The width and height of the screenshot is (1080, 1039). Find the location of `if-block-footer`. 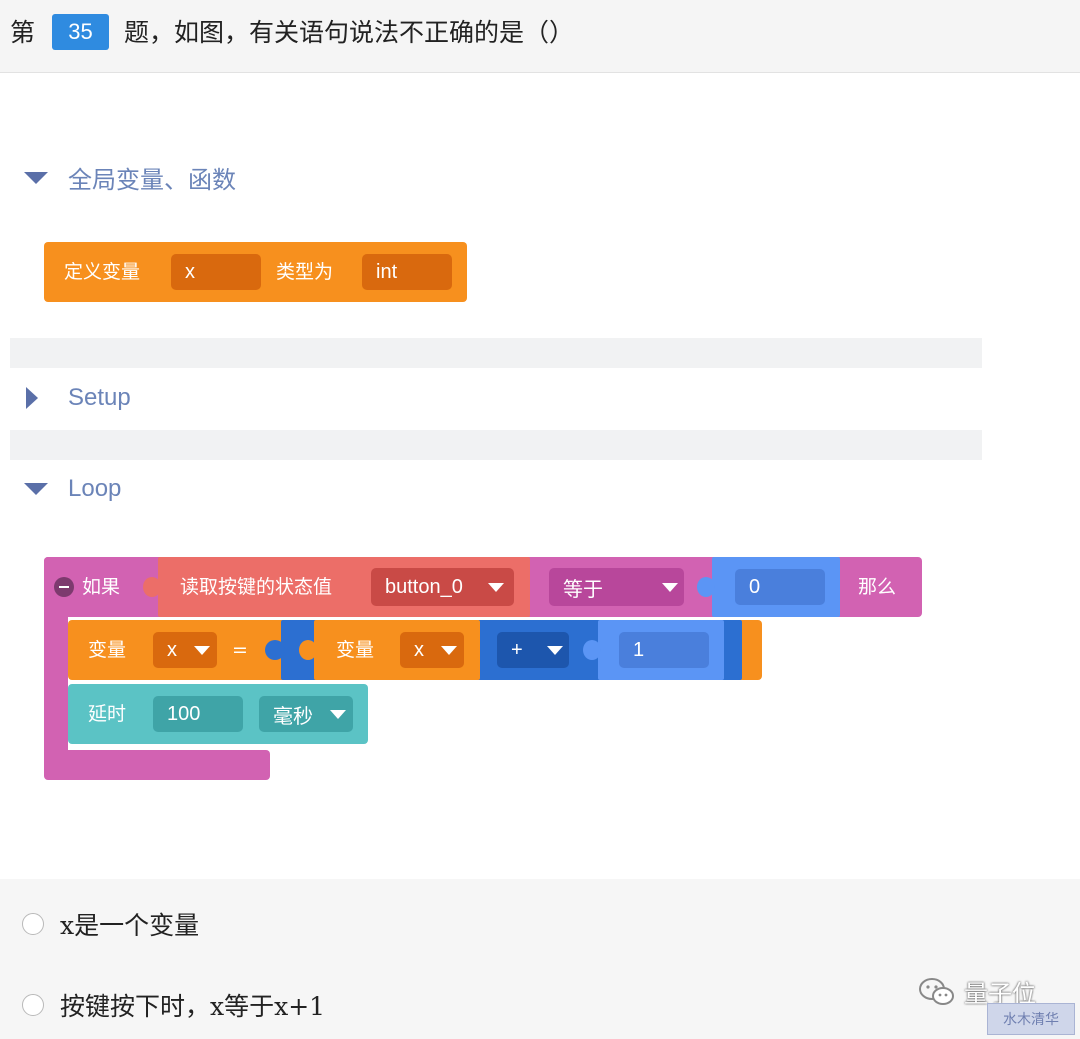

if-block-footer is located at coordinates (157, 765).